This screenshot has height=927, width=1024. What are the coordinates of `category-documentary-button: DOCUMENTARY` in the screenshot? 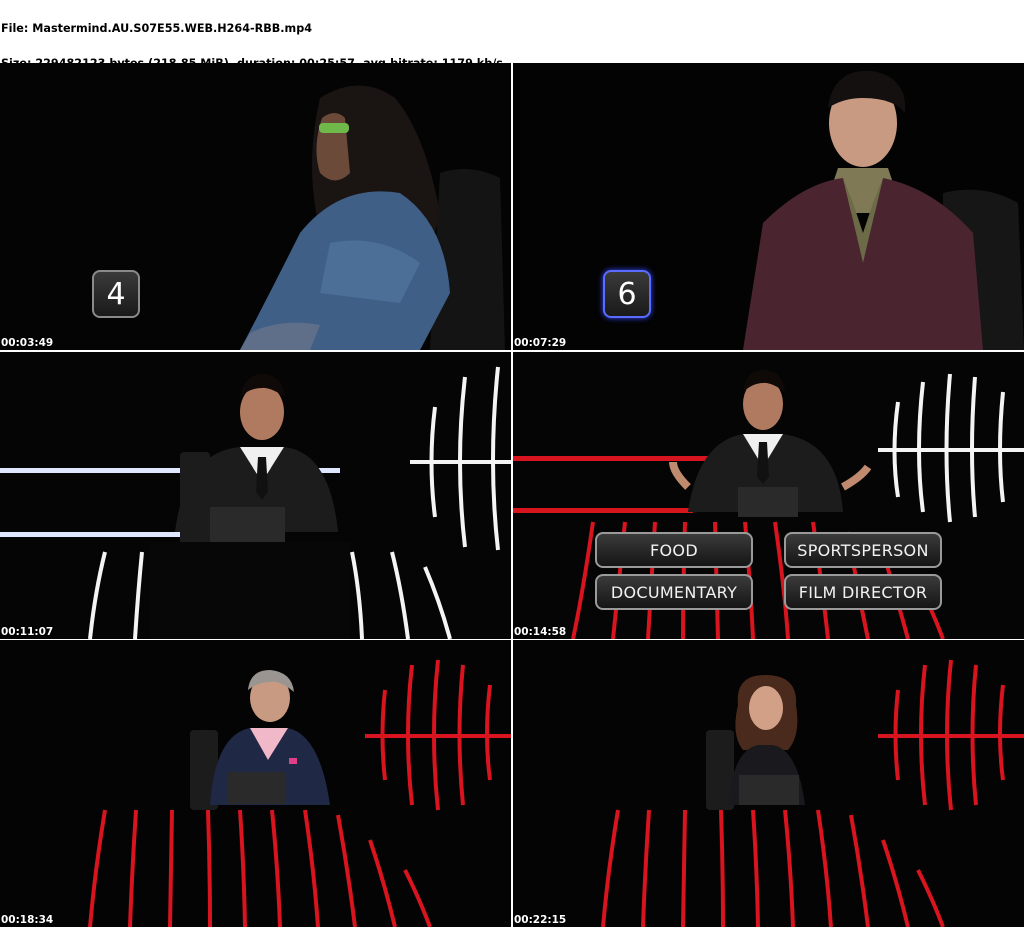 It's located at (674, 592).